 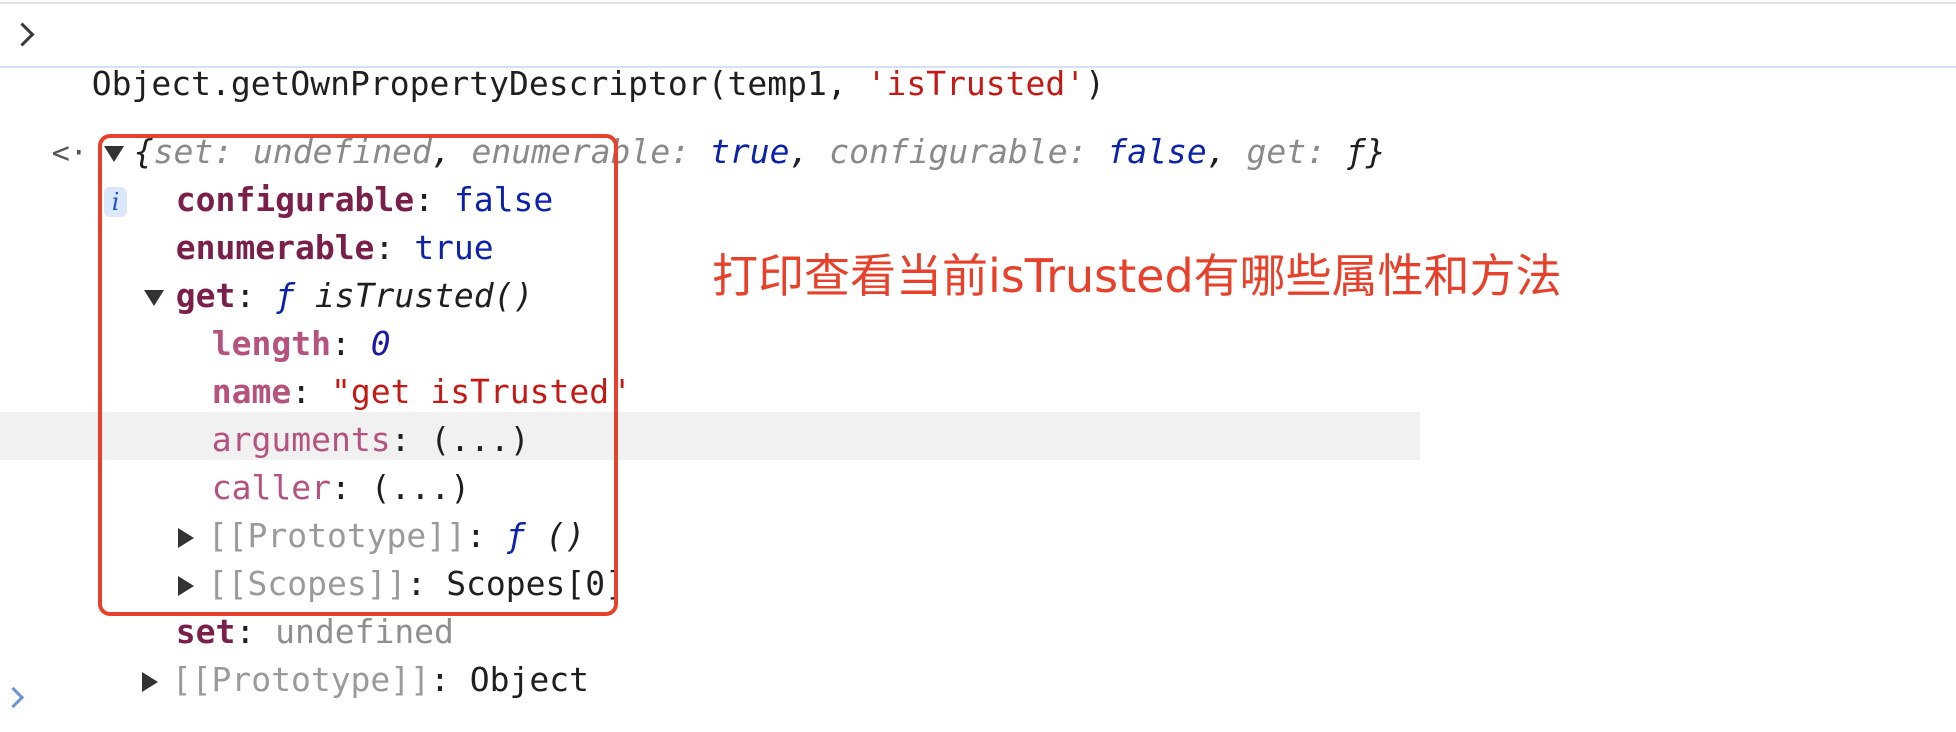 I want to click on prop-value: Object, so click(x=529, y=679).